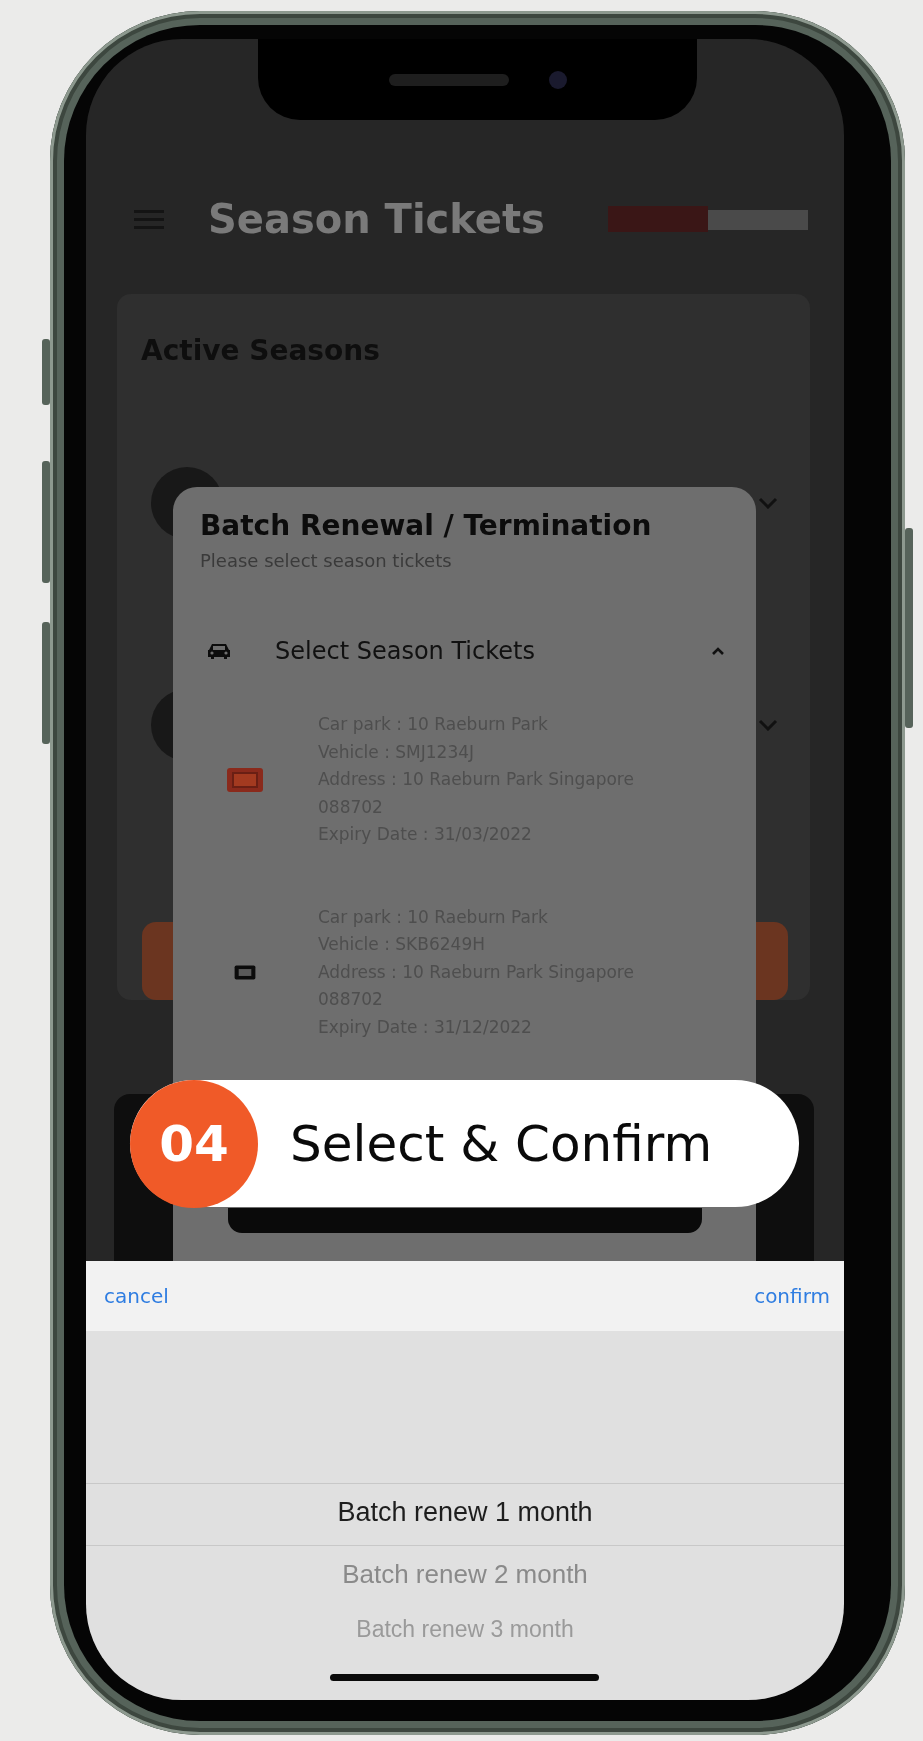 This screenshot has width=923, height=1741. I want to click on step-label: Select & Confirm, so click(501, 1143).